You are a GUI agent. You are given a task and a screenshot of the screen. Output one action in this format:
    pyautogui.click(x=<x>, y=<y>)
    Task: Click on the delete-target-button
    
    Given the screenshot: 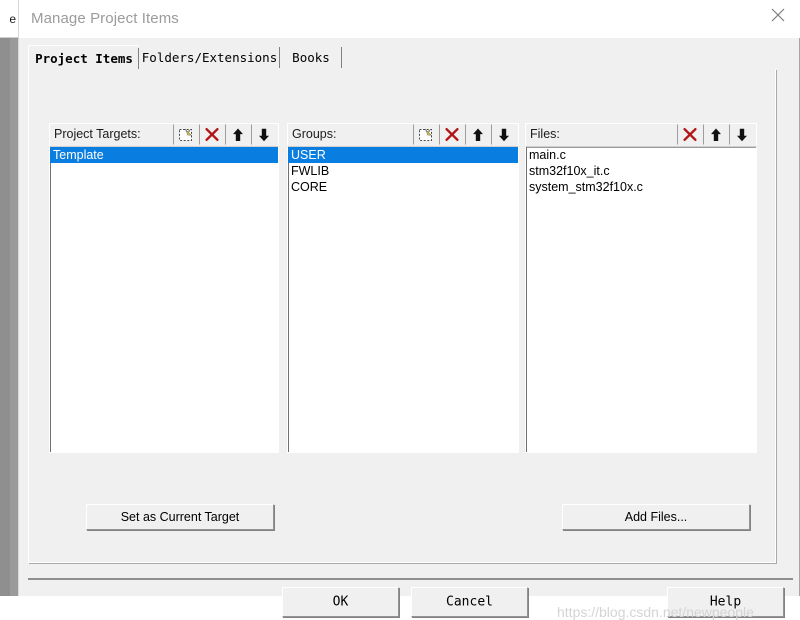 What is the action you would take?
    pyautogui.click(x=212, y=134)
    